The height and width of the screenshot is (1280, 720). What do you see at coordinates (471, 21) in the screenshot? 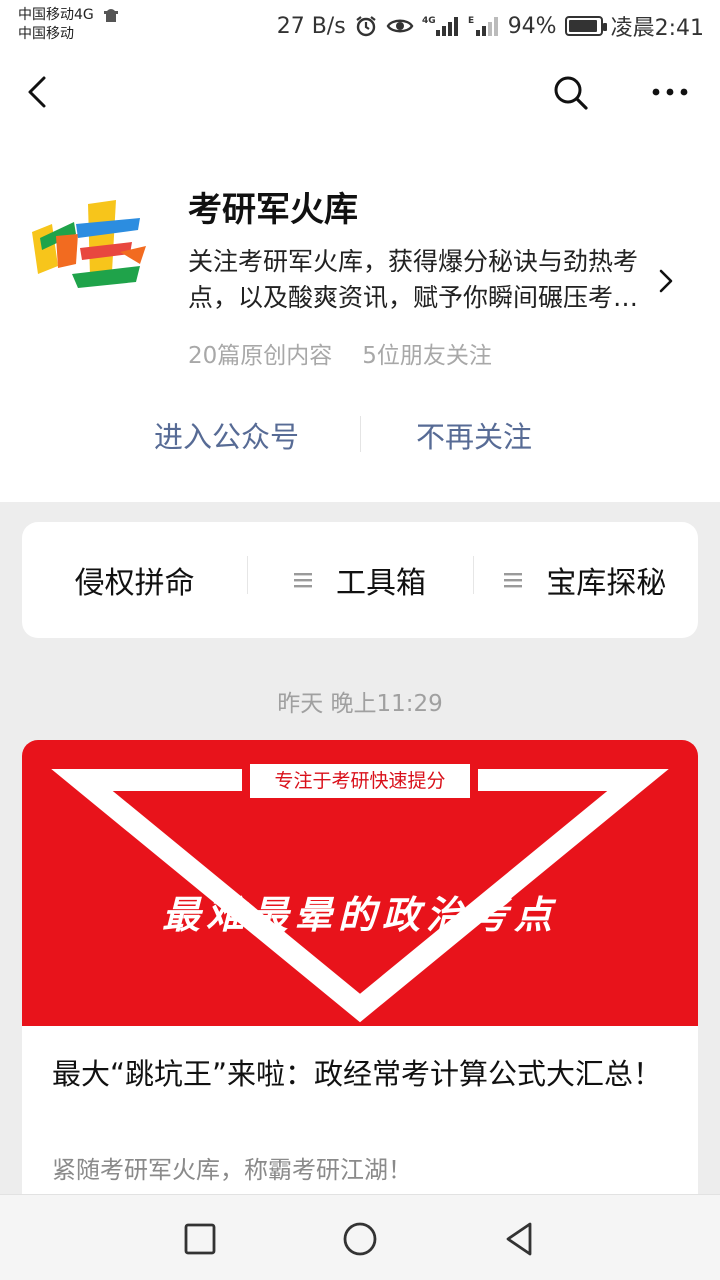
I see `svg-text: E` at bounding box center [471, 21].